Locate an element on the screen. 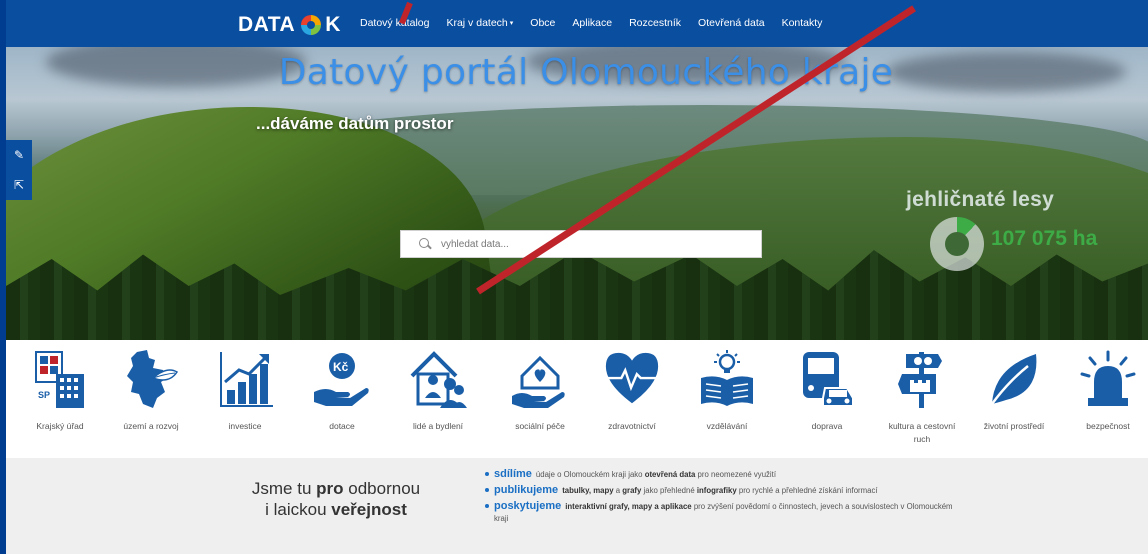 The height and width of the screenshot is (554, 1148). menu-otevrena-data: Otevřená data is located at coordinates (731, 23).